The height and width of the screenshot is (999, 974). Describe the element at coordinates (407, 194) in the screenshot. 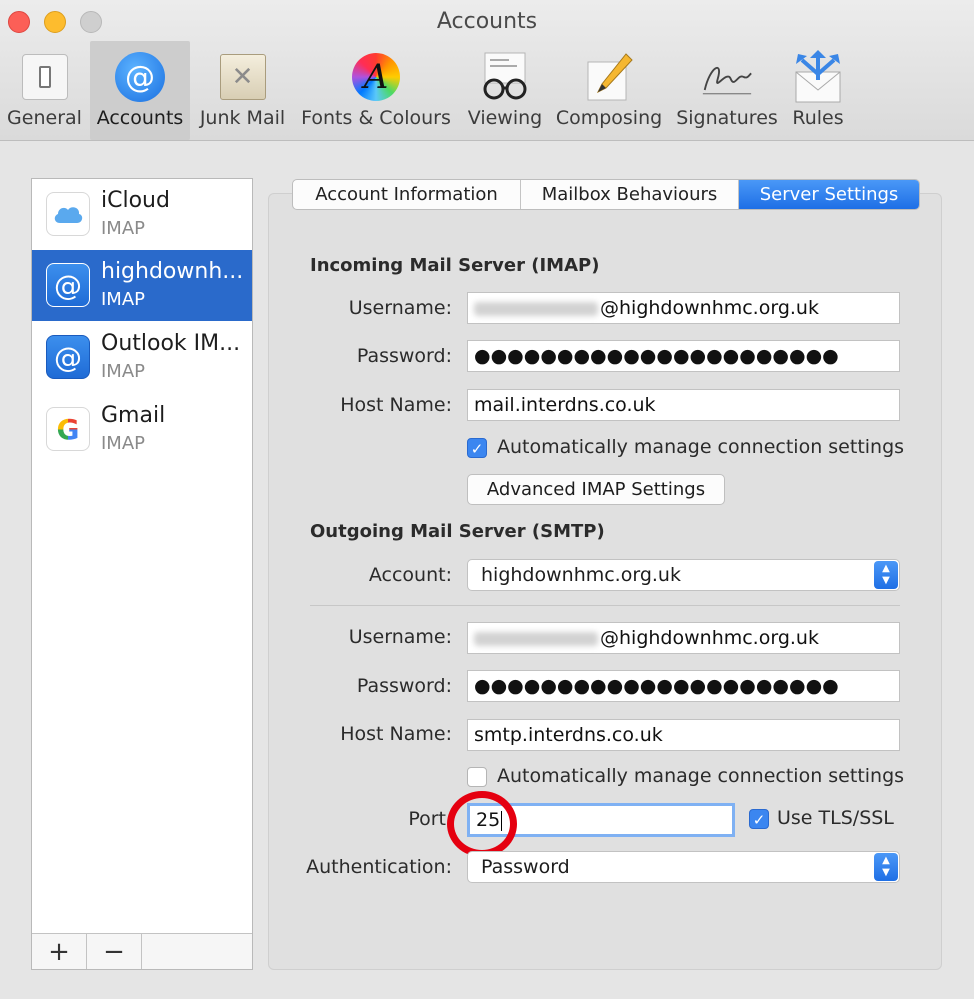

I see `tab-account-information: Account Information` at that location.